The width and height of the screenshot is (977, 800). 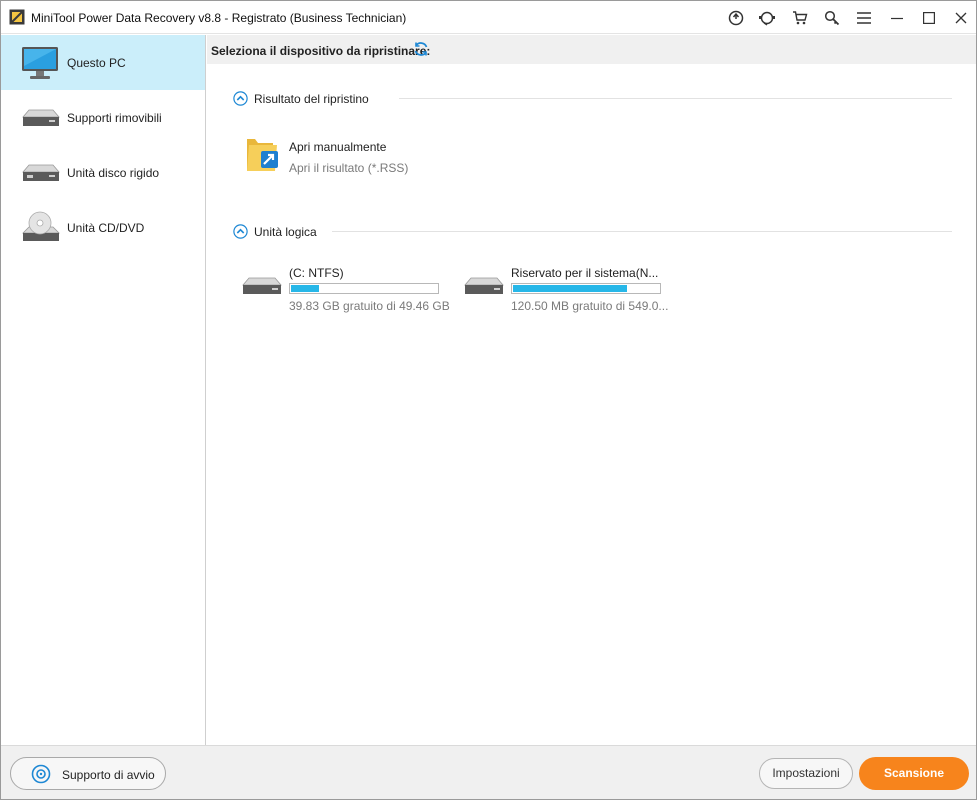 What do you see at coordinates (40, 118) in the screenshot?
I see `removable-drive-icon` at bounding box center [40, 118].